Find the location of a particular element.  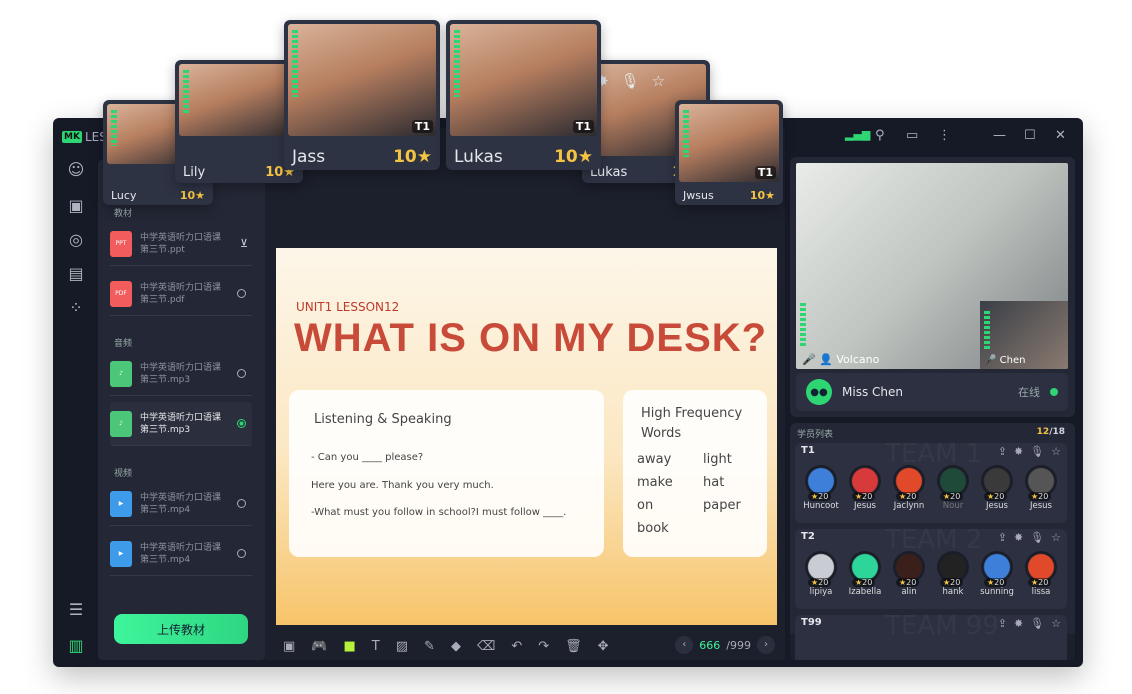

student-item: ★20 alin is located at coordinates (909, 574).